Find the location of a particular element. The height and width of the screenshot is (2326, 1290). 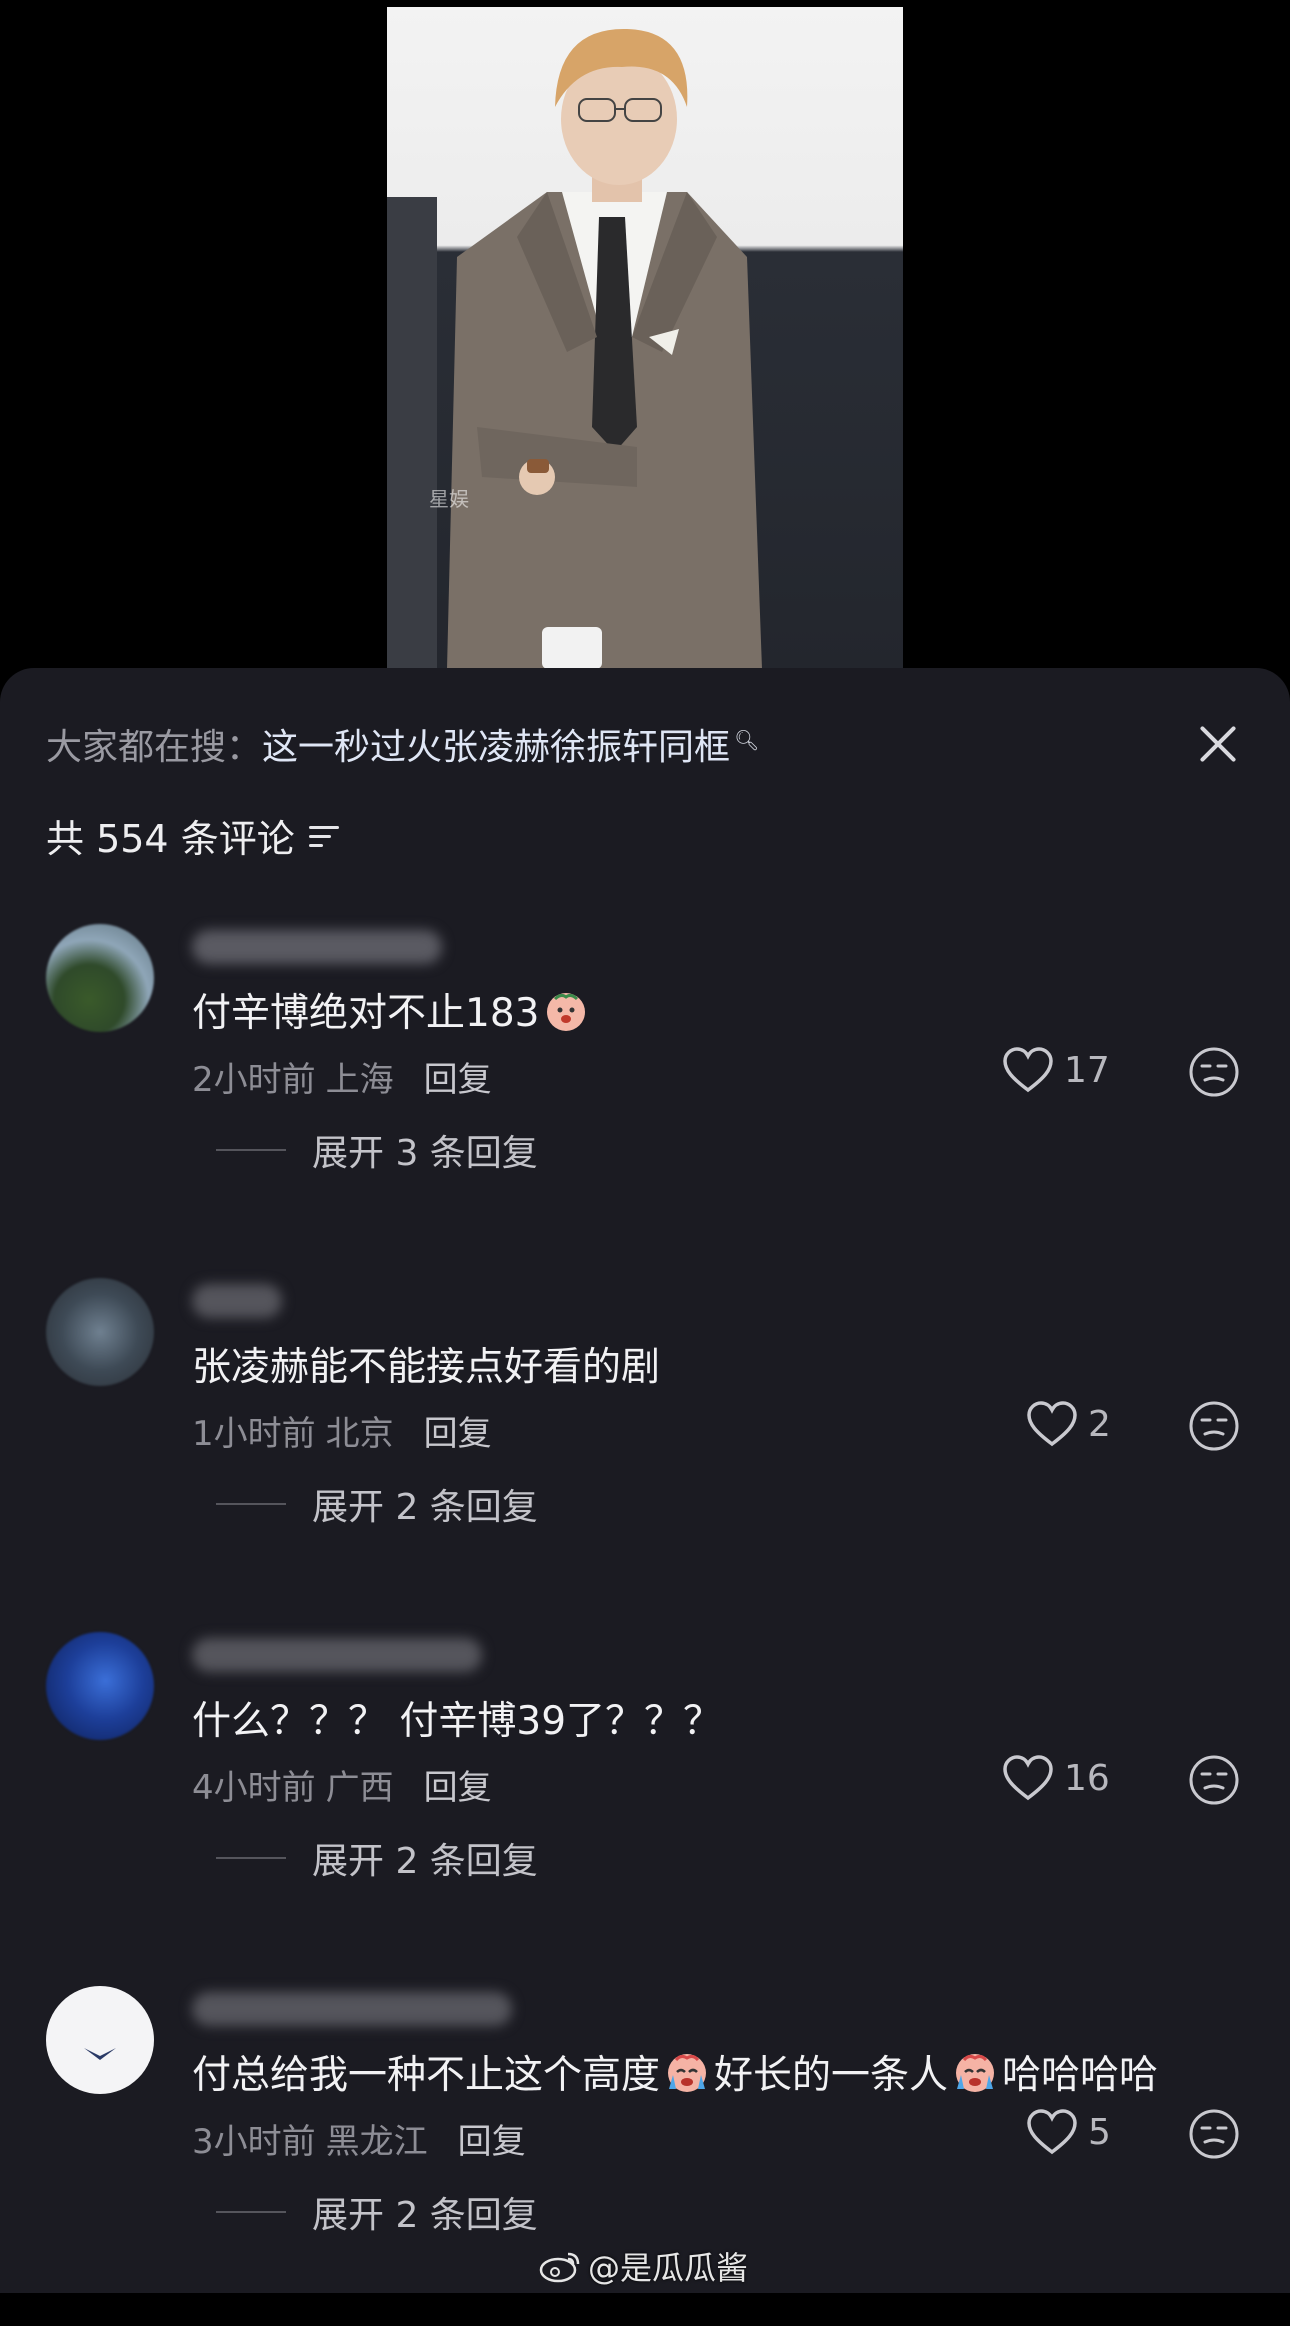

weibo-watermark: @是瓜瓜酱 is located at coordinates (643, 2266).